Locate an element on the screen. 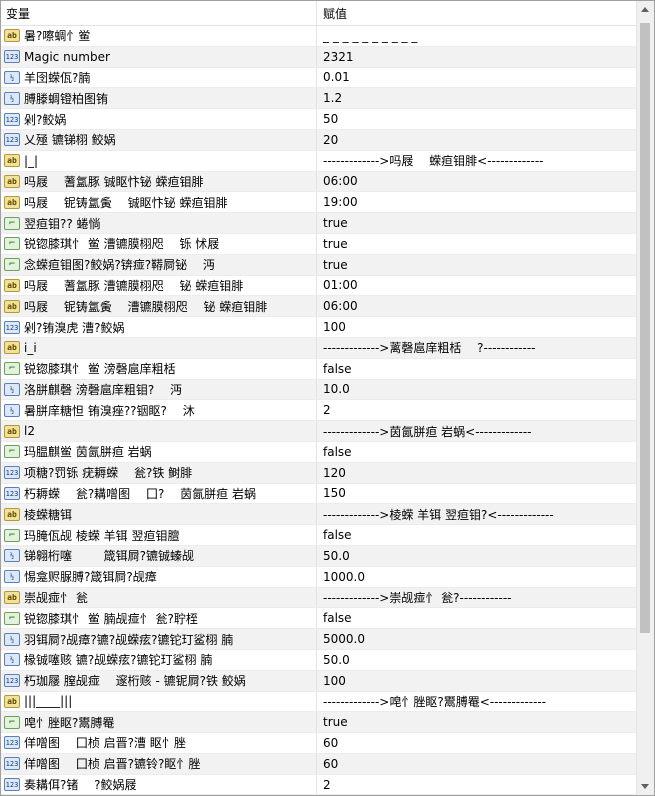 Image resolution: width=655 pixels, height=796 pixels. table-row: 123 项糖?罚铄 疣耨蝾 瓮?铁 鲥腓 120 is located at coordinates (319, 473).